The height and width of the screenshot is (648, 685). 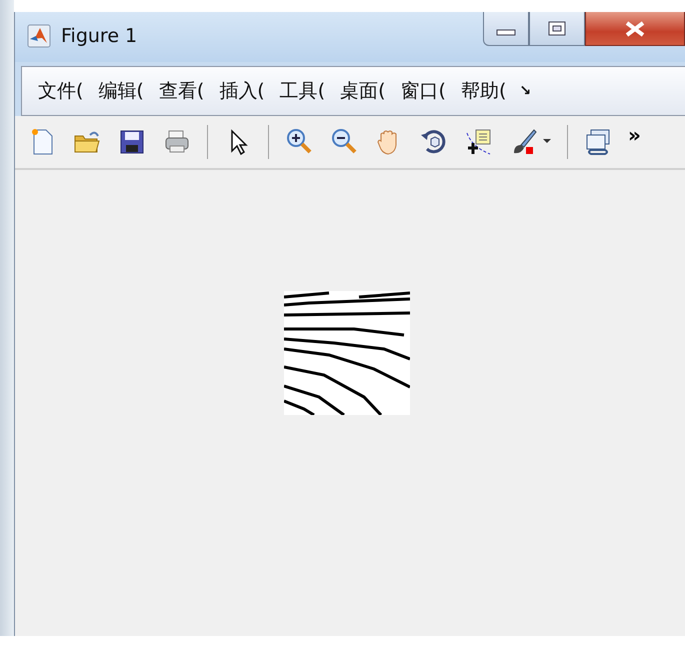 I want to click on minimize-button, so click(x=506, y=29).